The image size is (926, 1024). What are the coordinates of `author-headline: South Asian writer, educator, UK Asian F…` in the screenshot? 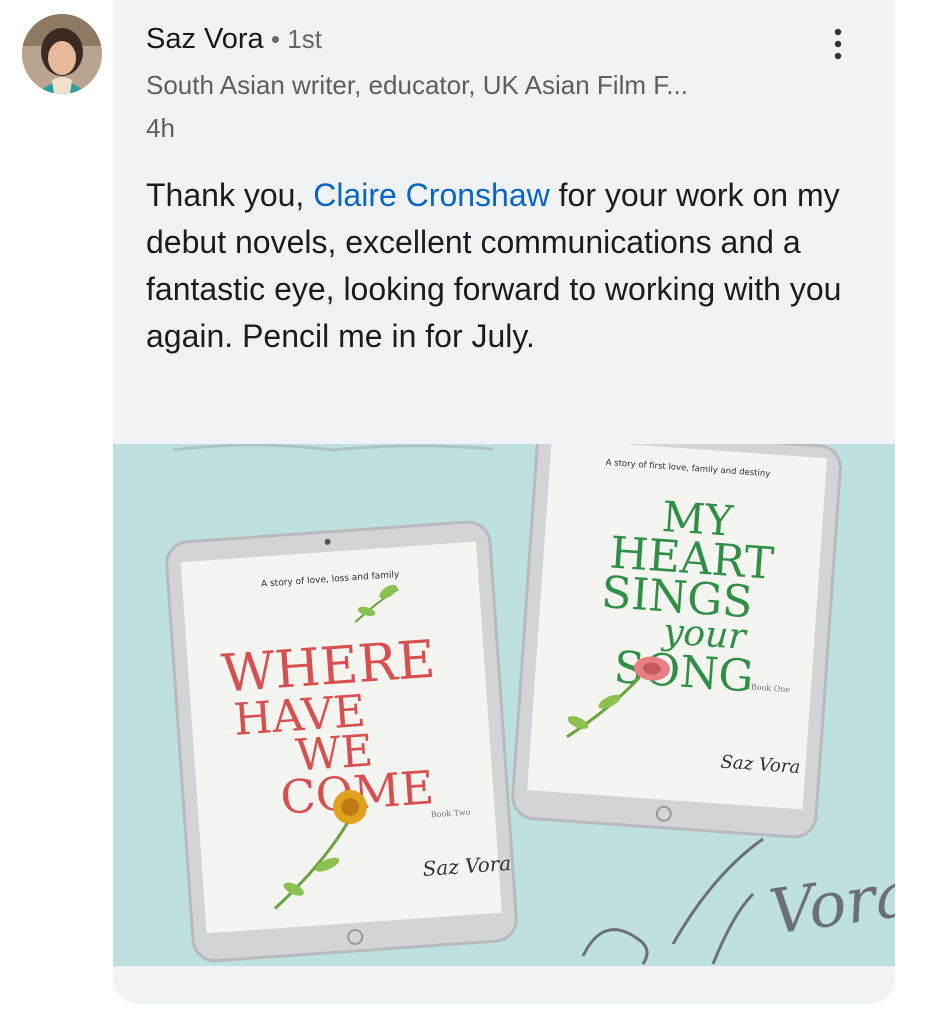 It's located at (417, 85).